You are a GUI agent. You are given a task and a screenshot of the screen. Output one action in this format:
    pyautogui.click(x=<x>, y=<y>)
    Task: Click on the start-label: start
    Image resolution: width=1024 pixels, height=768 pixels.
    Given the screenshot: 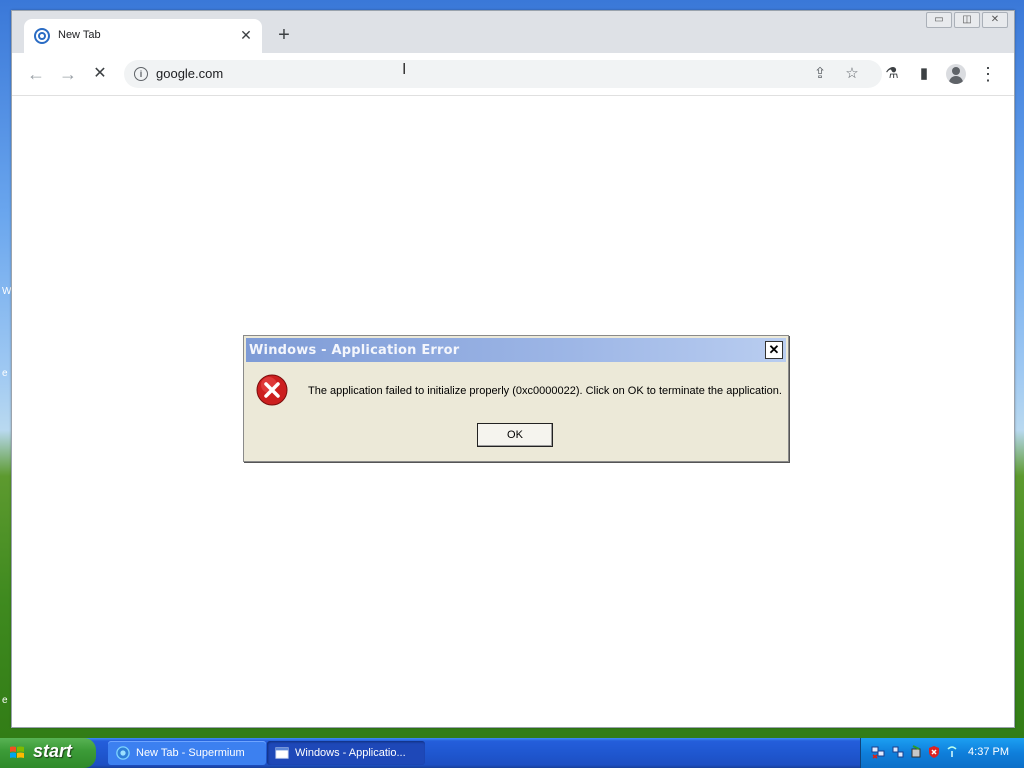 What is the action you would take?
    pyautogui.click(x=53, y=751)
    